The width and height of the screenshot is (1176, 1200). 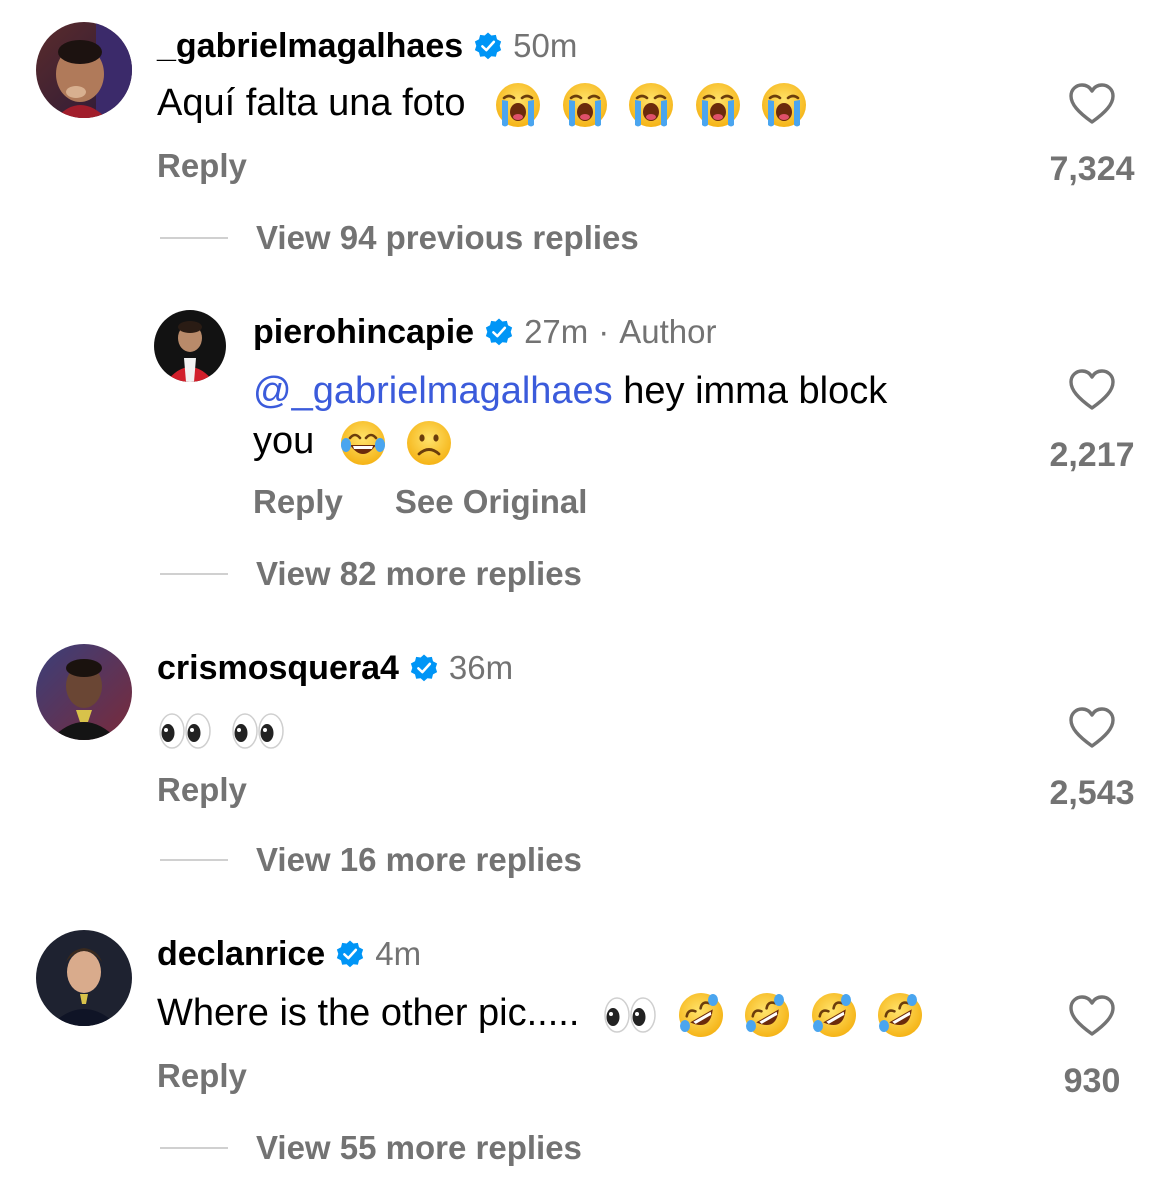 I want to click on comment-text-line1: hey imma block, so click(x=755, y=391).